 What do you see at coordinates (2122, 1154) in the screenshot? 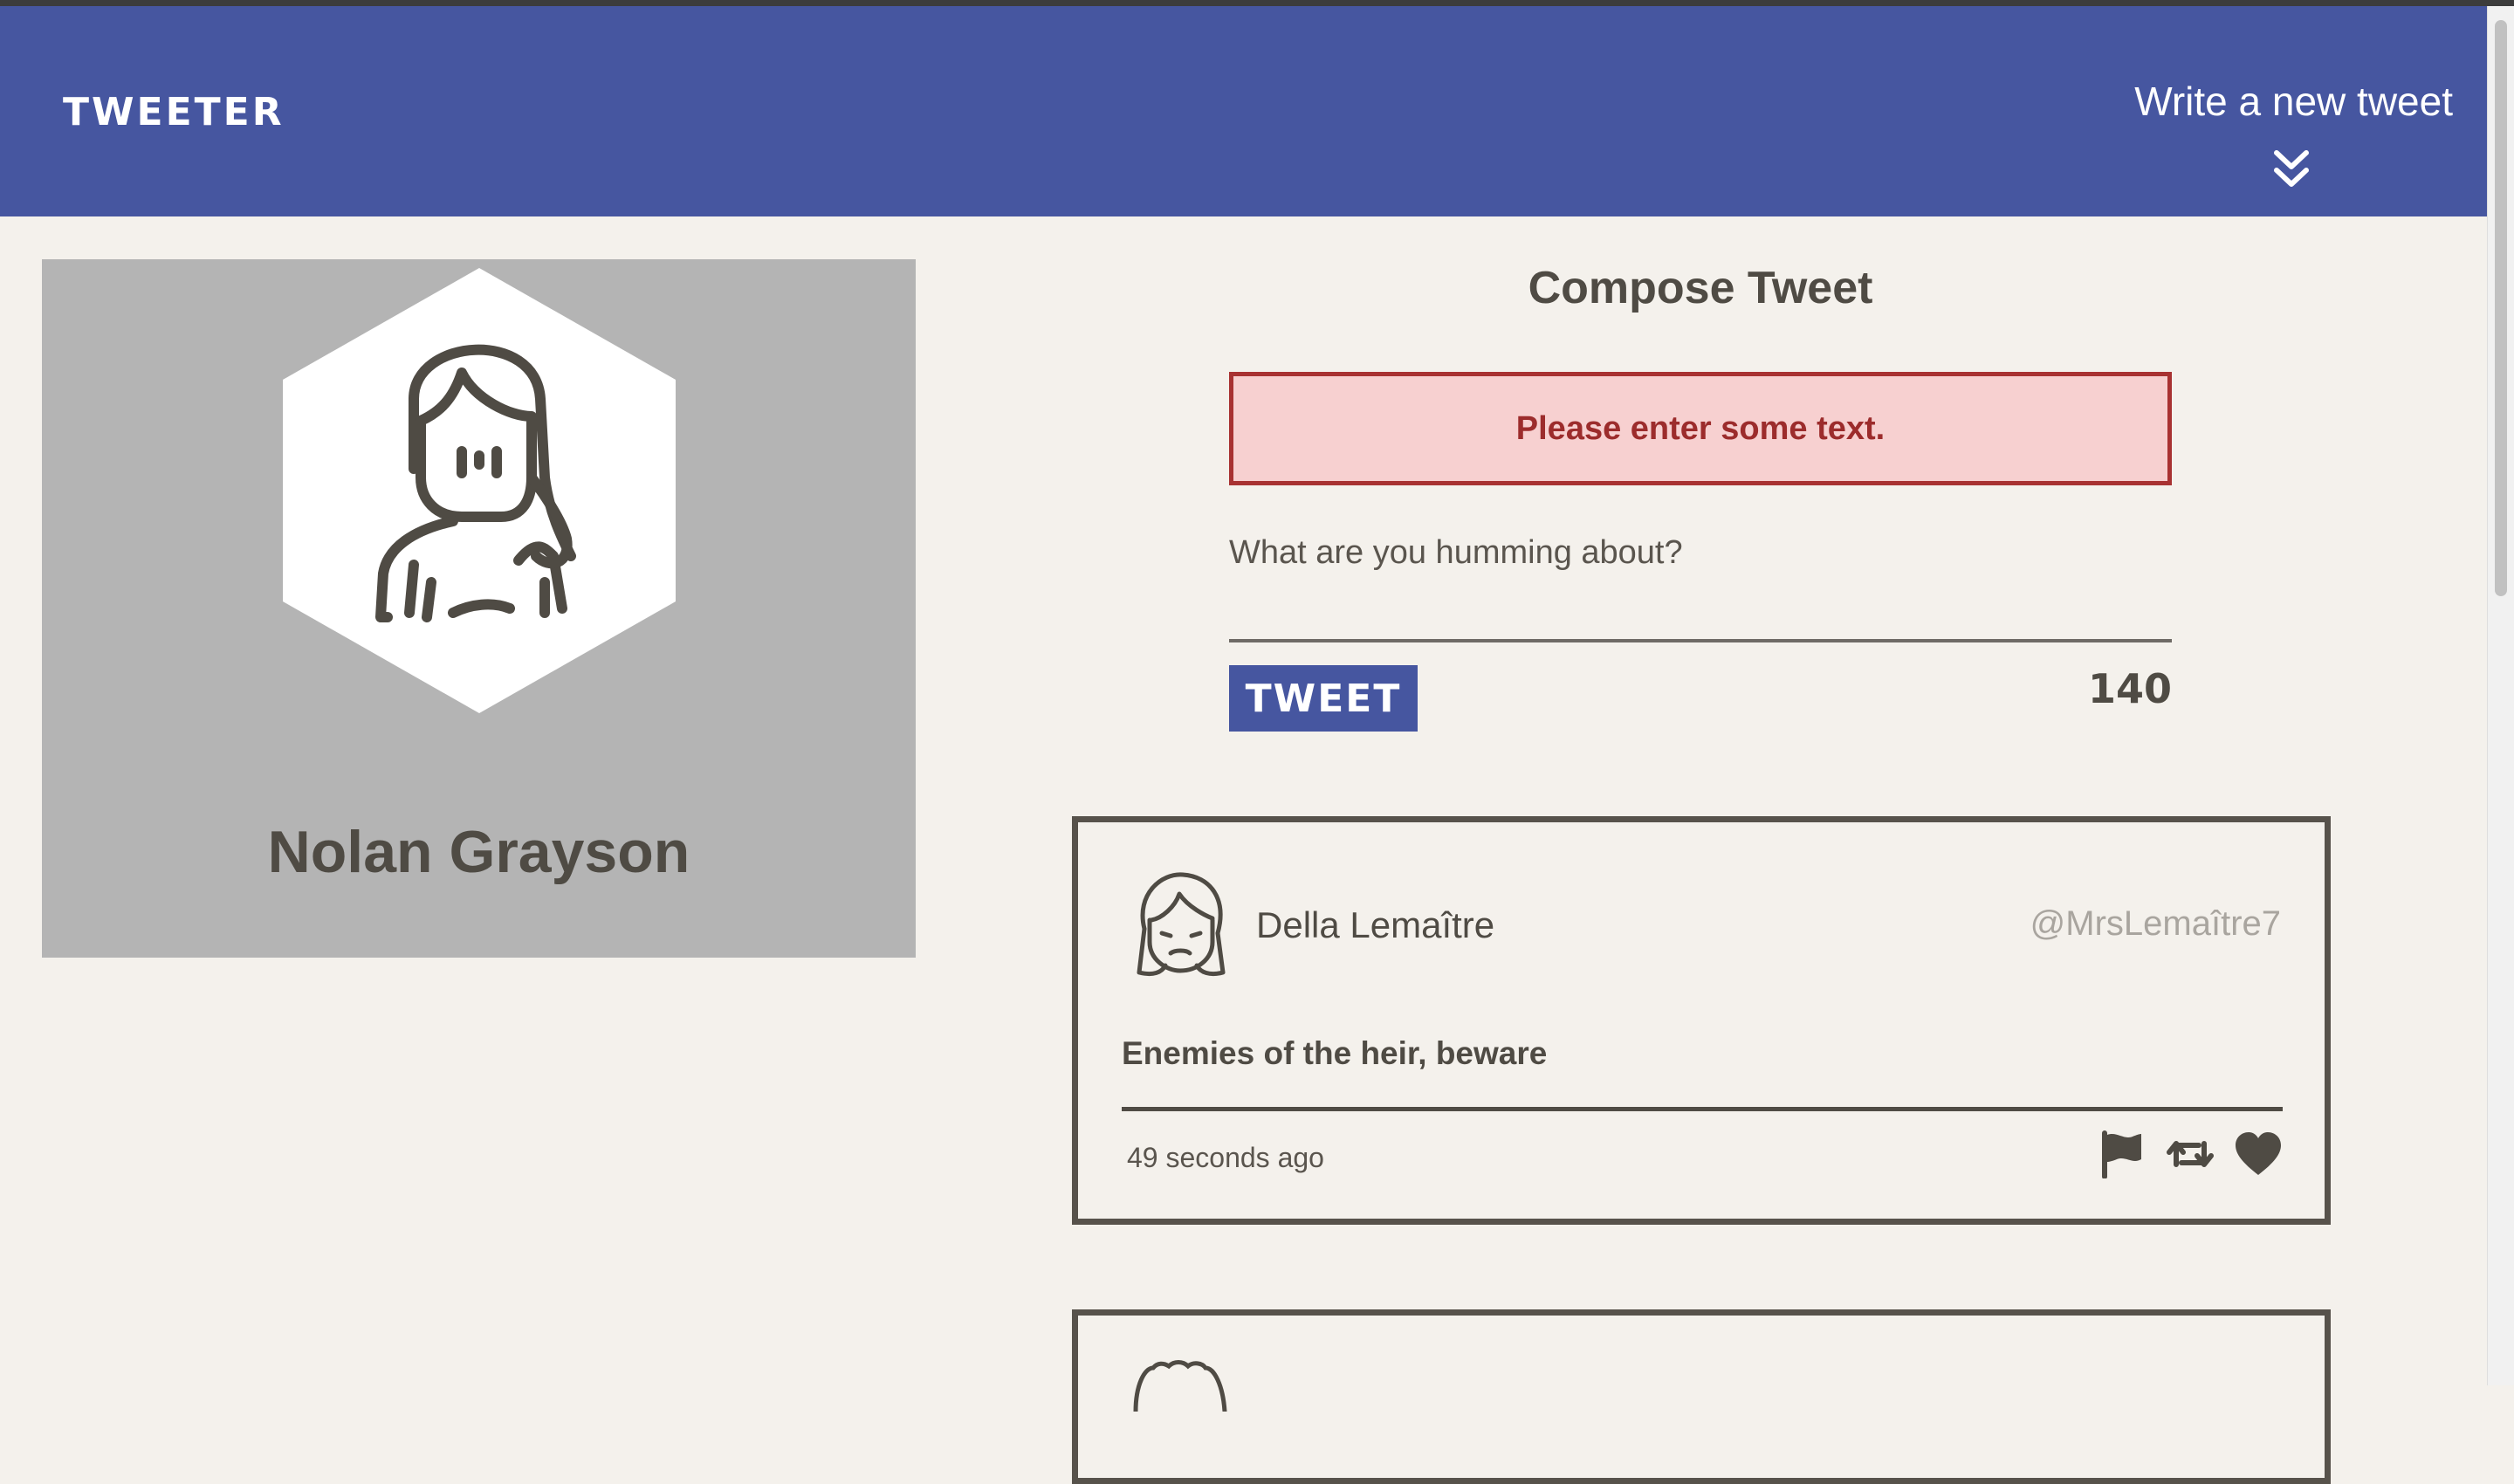
I see `flag-icon` at bounding box center [2122, 1154].